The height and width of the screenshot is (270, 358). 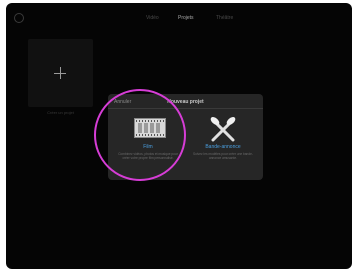 What do you see at coordinates (223, 147) in the screenshot?
I see `trailer-option-label: Bande-annonce` at bounding box center [223, 147].